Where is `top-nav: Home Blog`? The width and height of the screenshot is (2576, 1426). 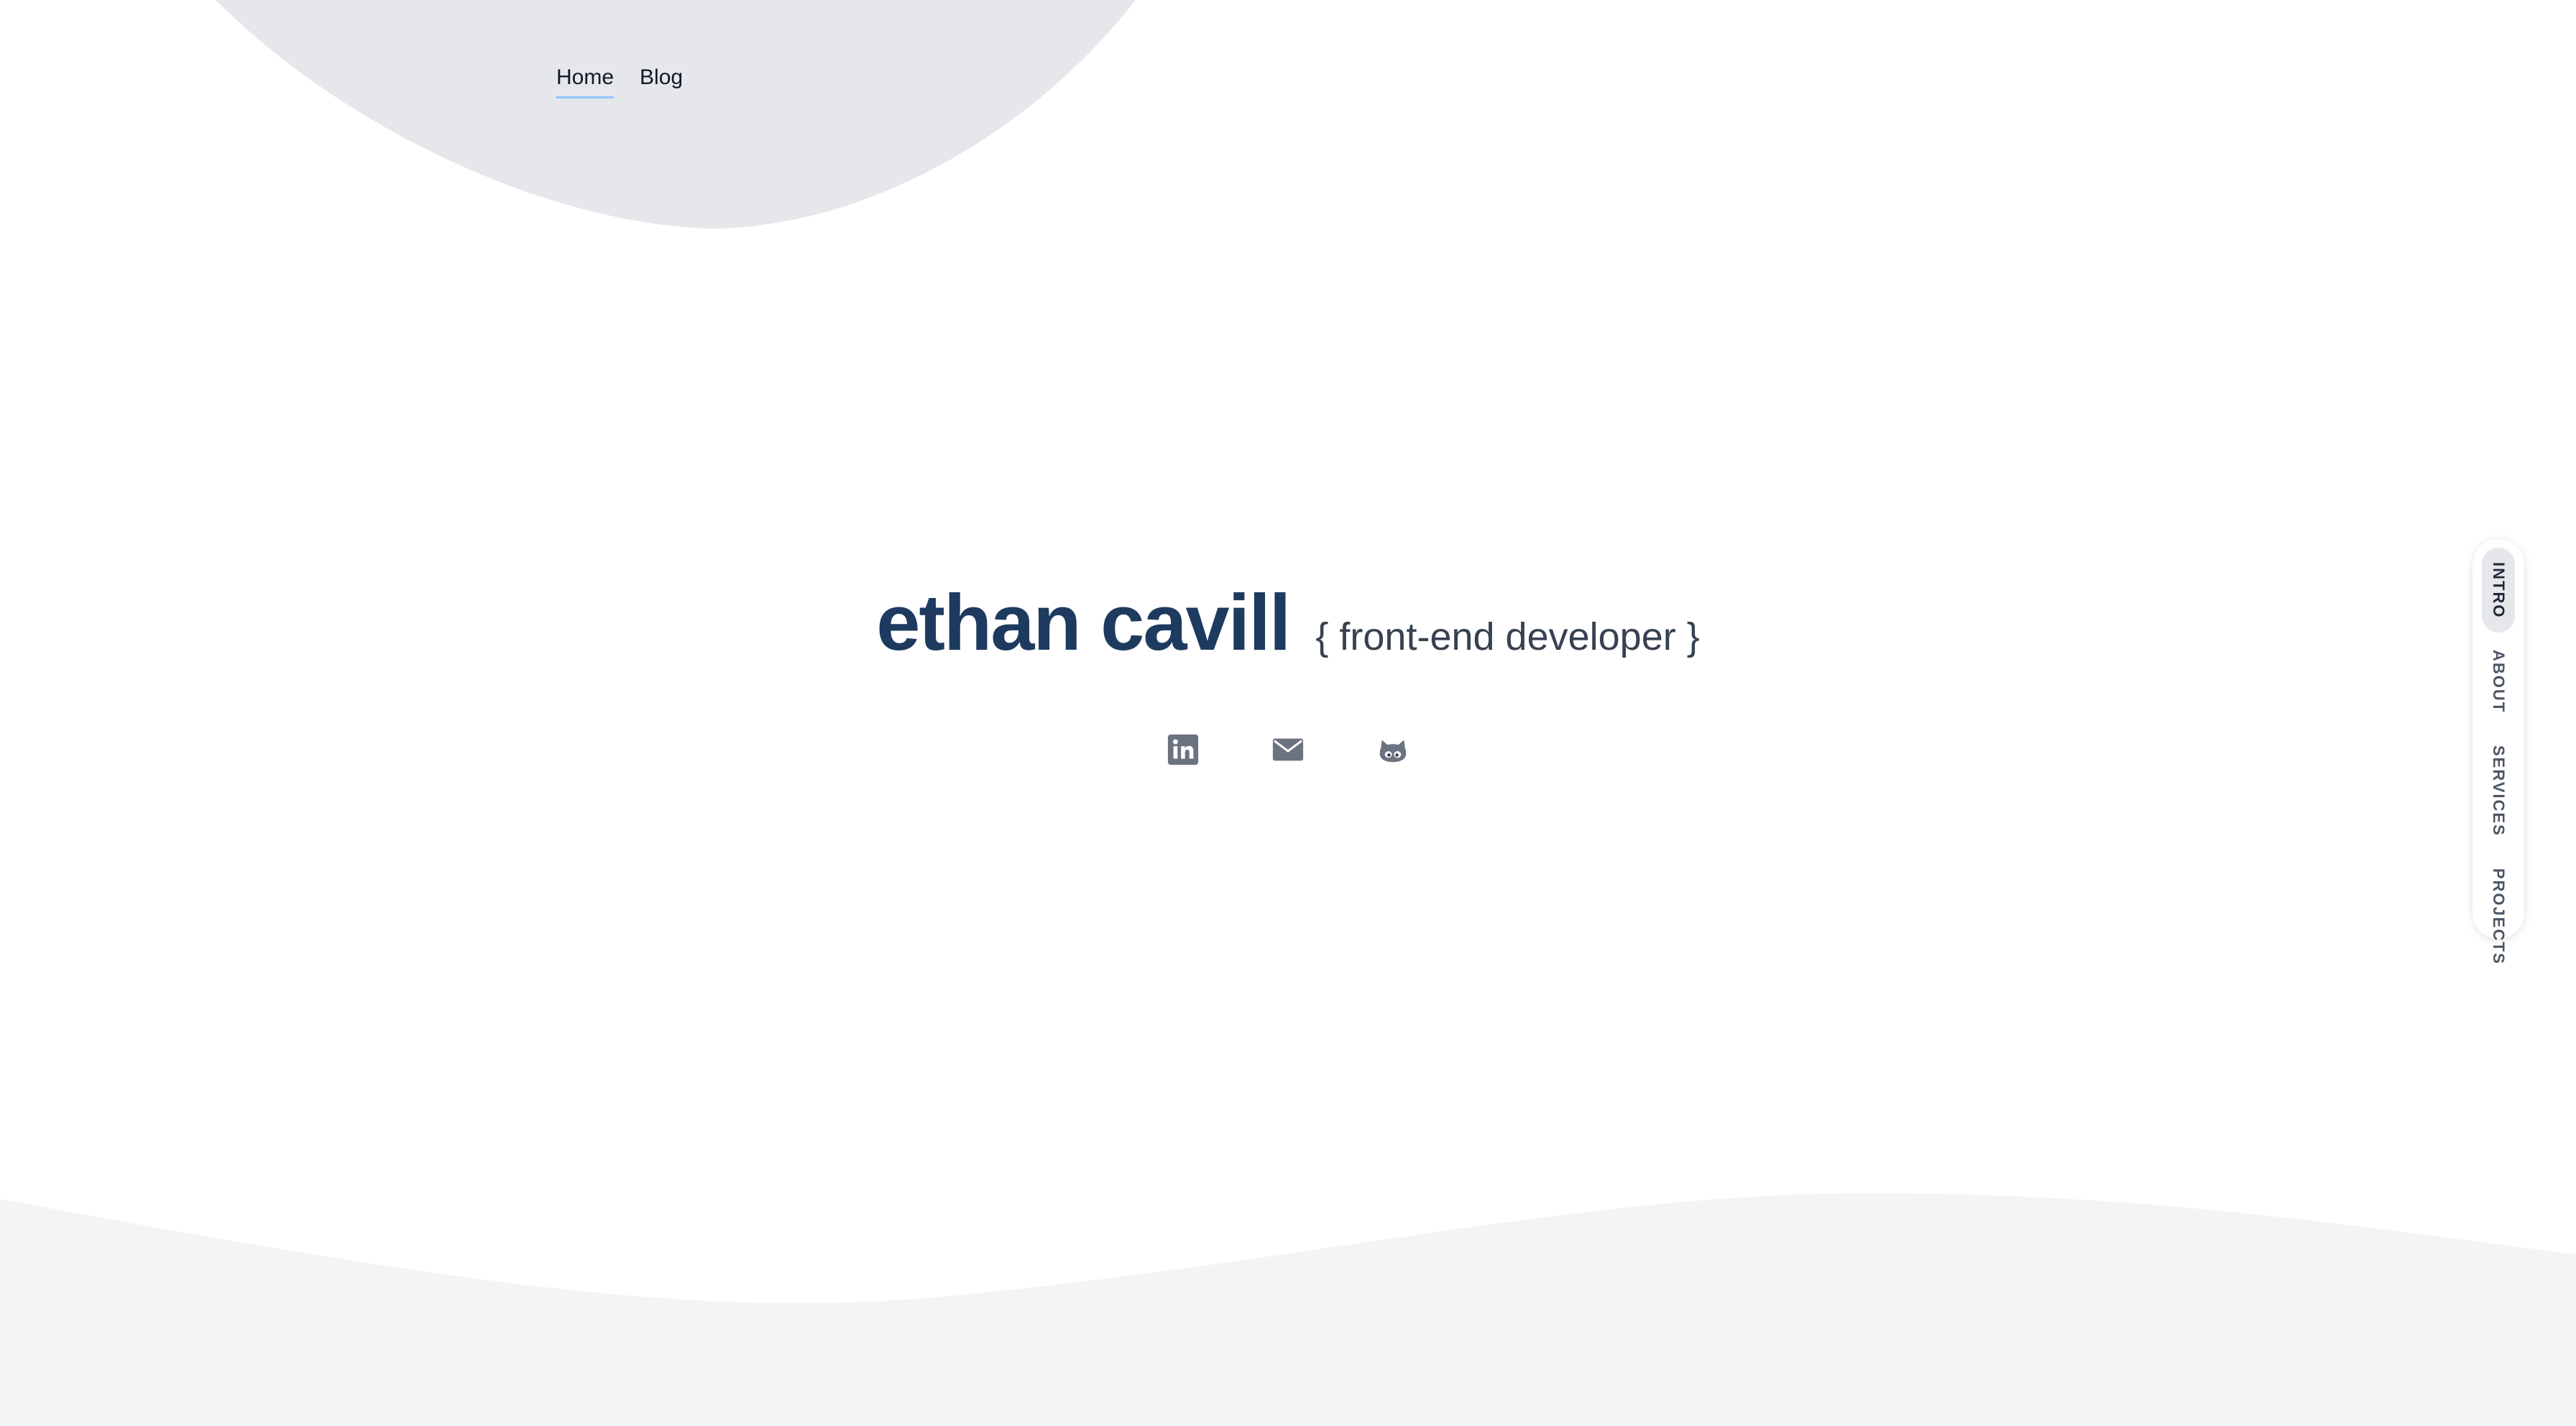 top-nav: Home Blog is located at coordinates (619, 81).